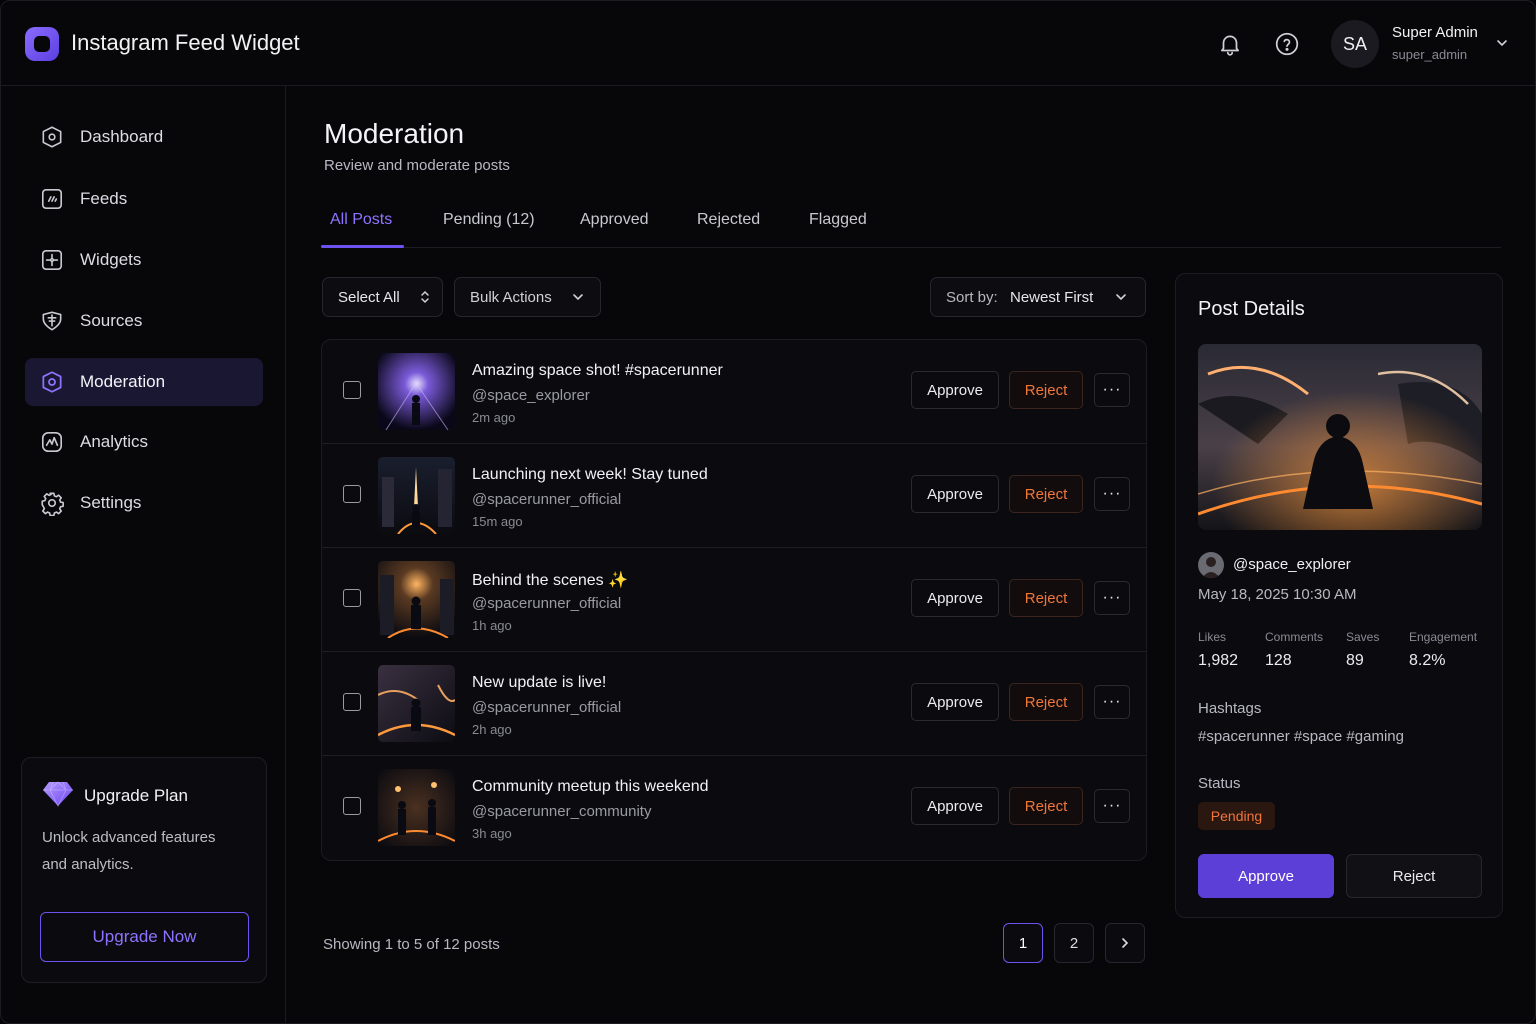  What do you see at coordinates (1023, 943) in the screenshot?
I see `page-1-button: 1` at bounding box center [1023, 943].